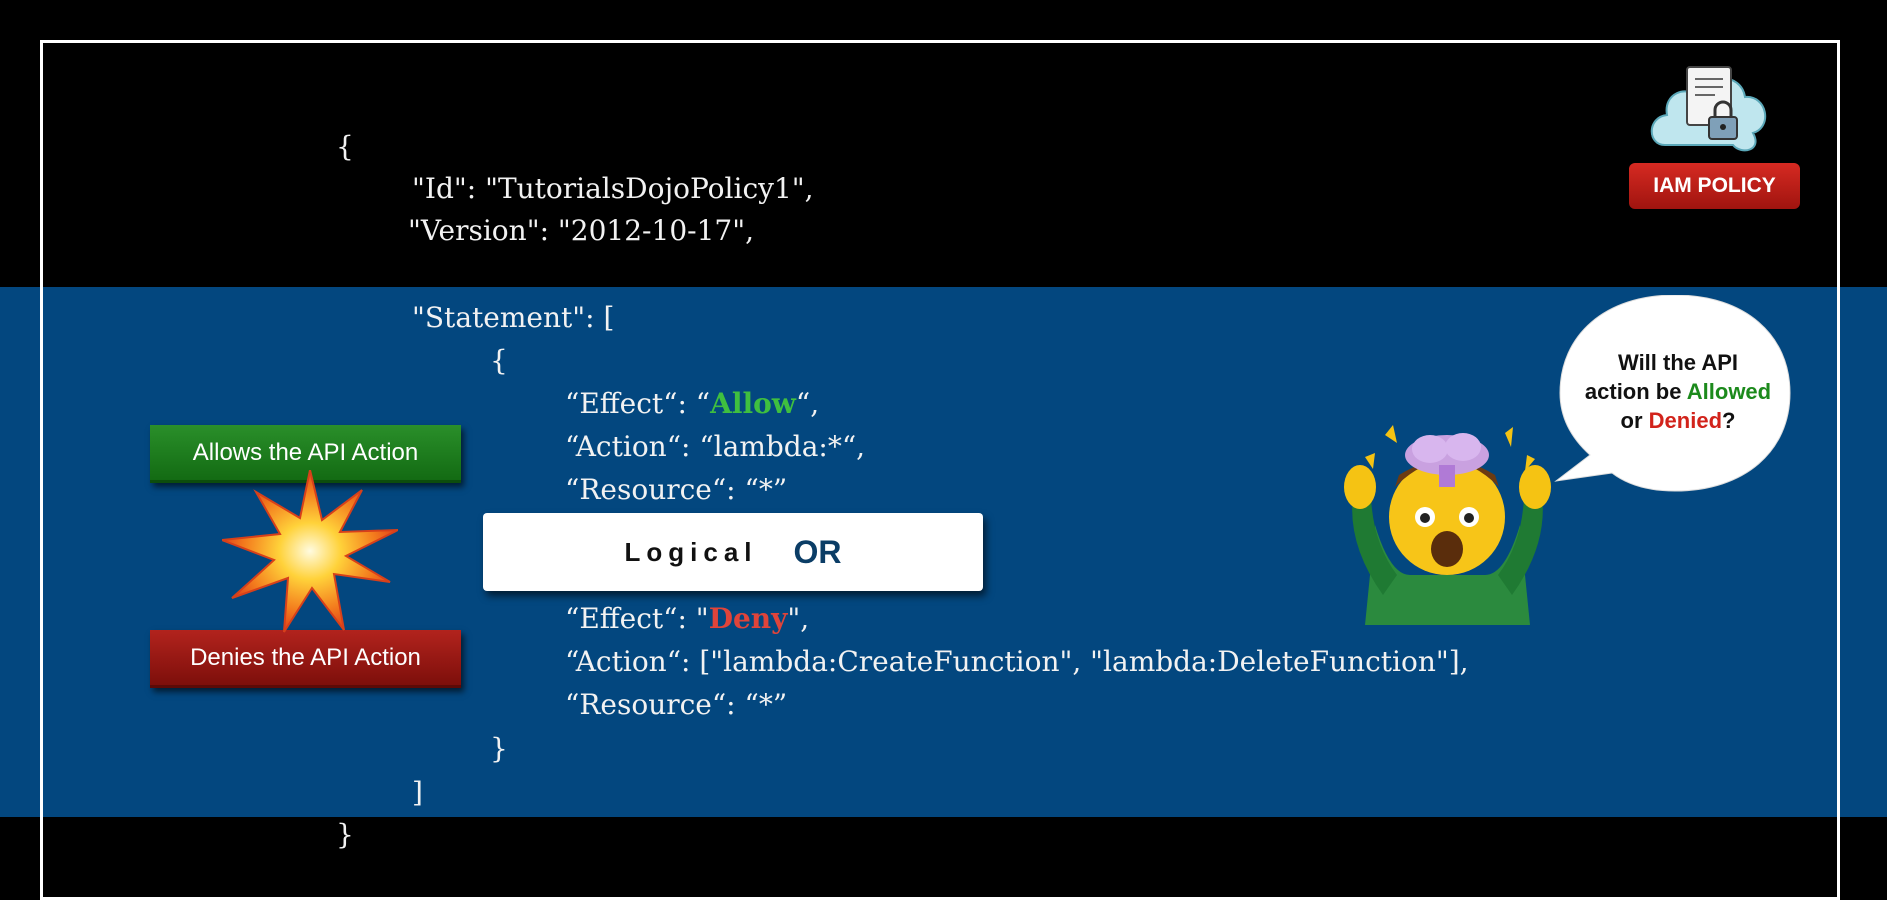 Image resolution: width=1887 pixels, height=900 pixels. I want to click on code-statement-line: "Statement": [, so click(513, 317).